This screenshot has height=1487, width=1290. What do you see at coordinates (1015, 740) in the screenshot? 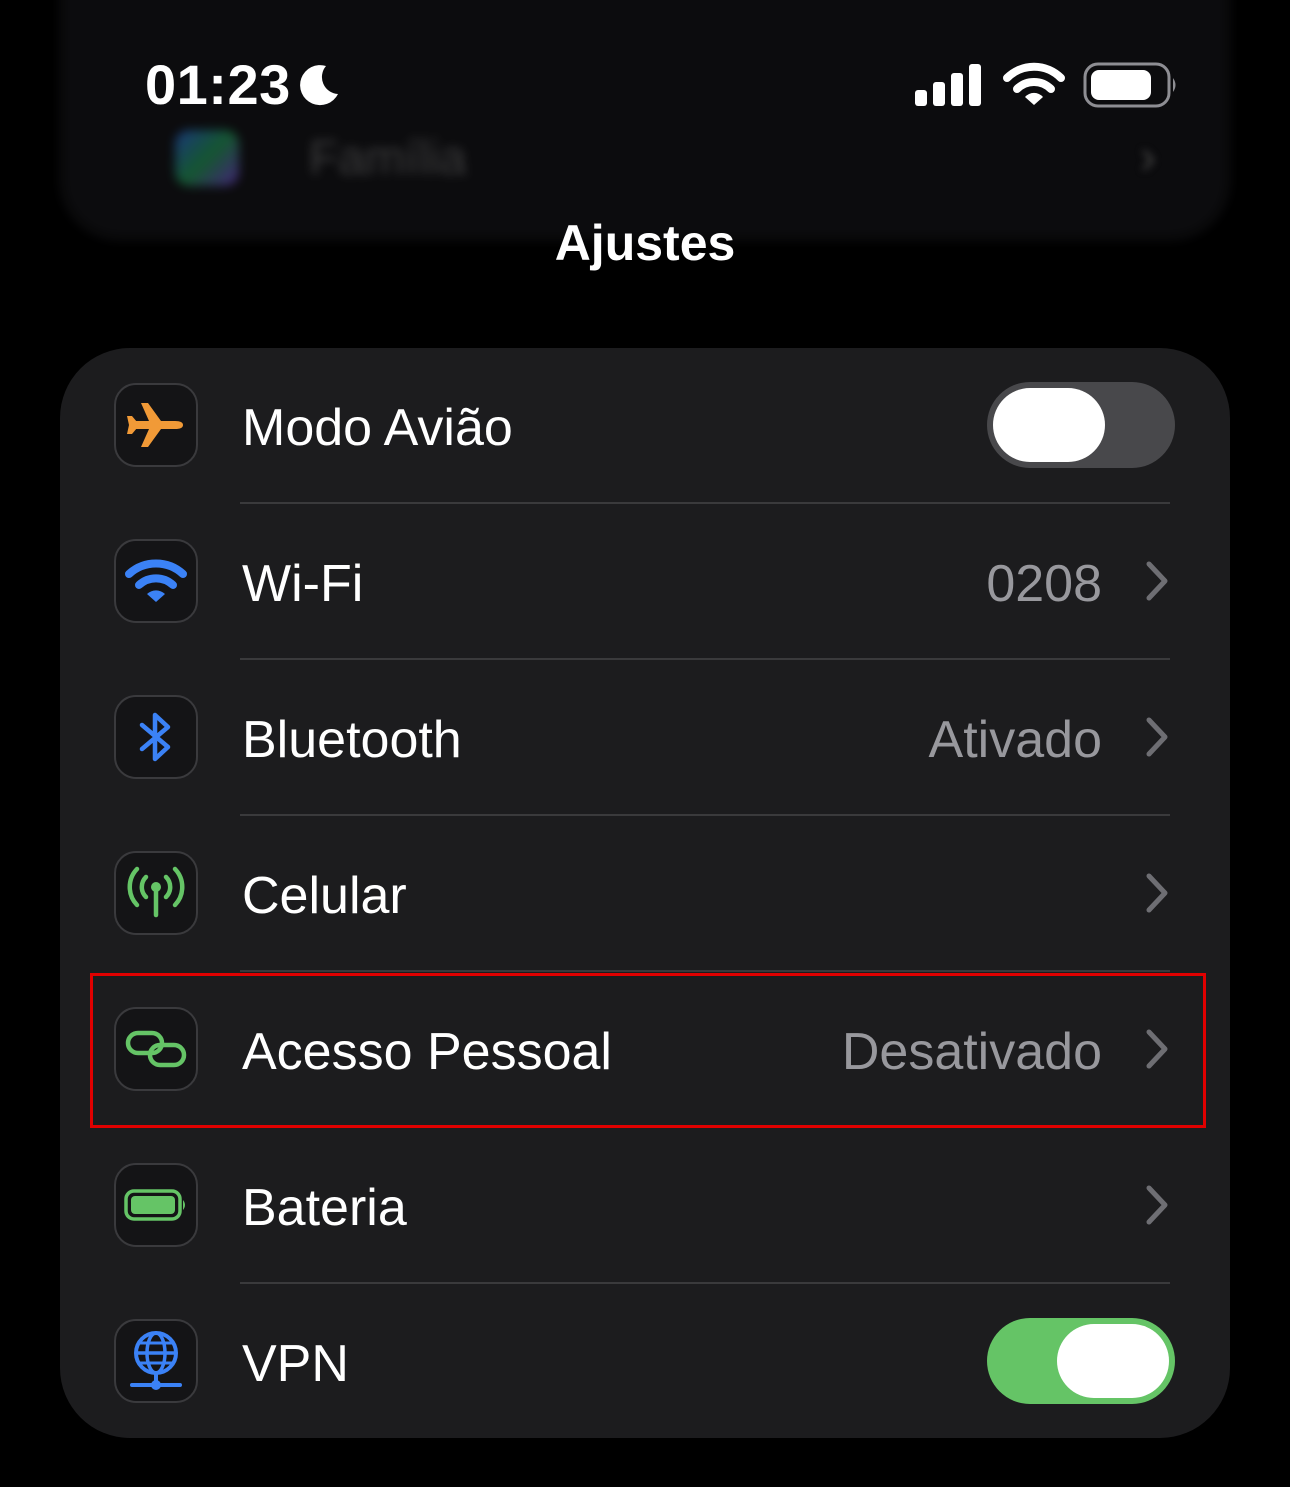
I see `row-value-bluetooth: Ativado` at bounding box center [1015, 740].